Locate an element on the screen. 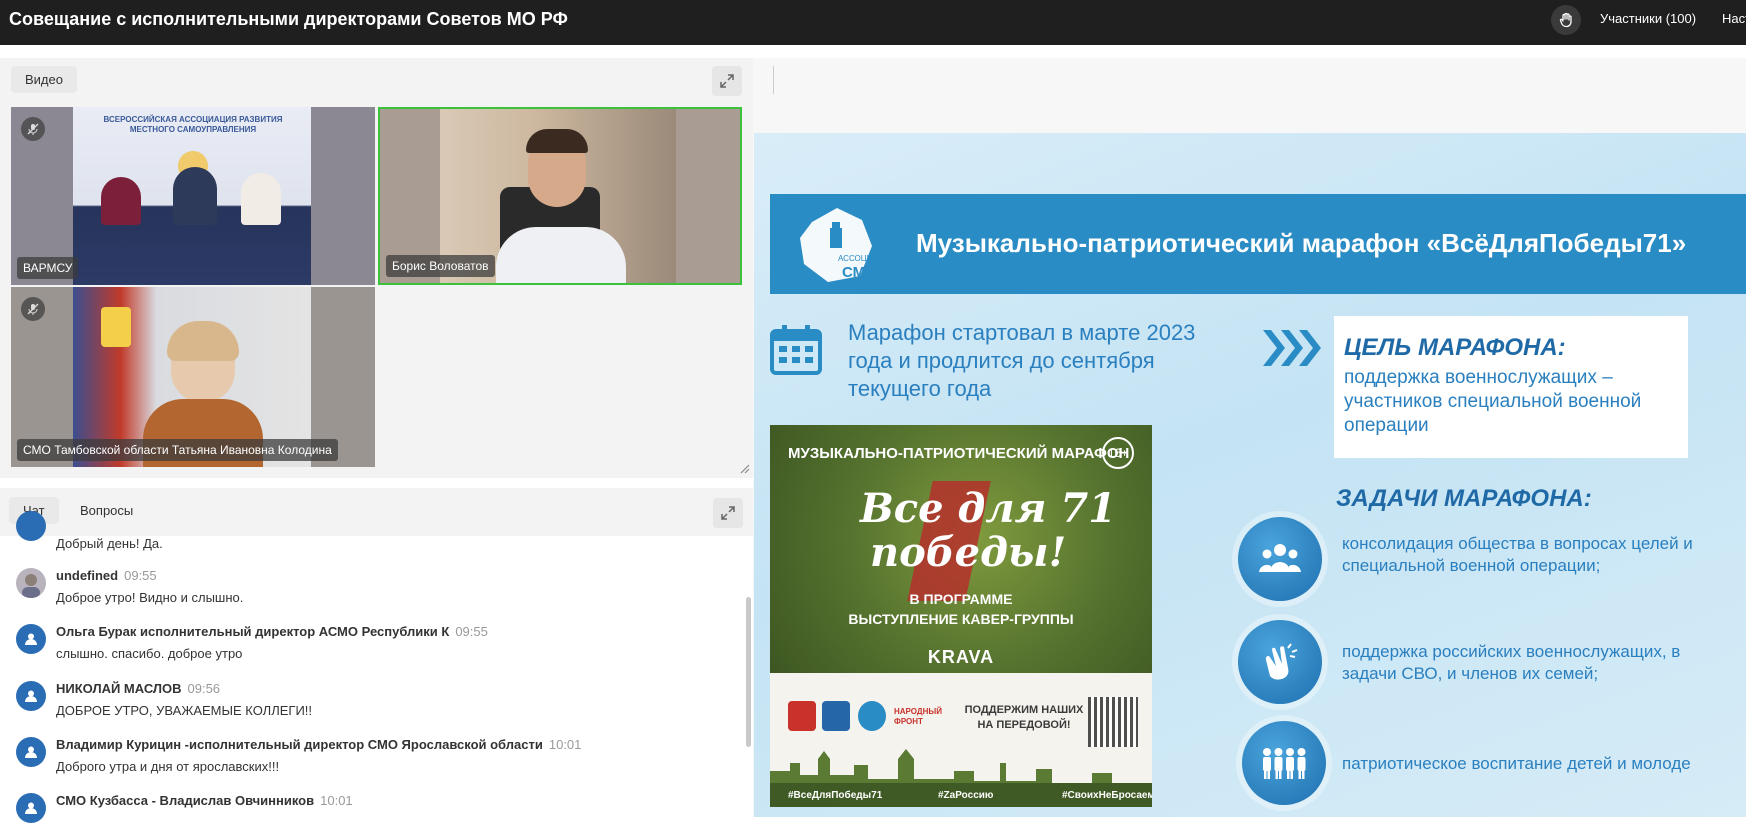 This screenshot has height=823, width=1746. person-shirt is located at coordinates (561, 255).